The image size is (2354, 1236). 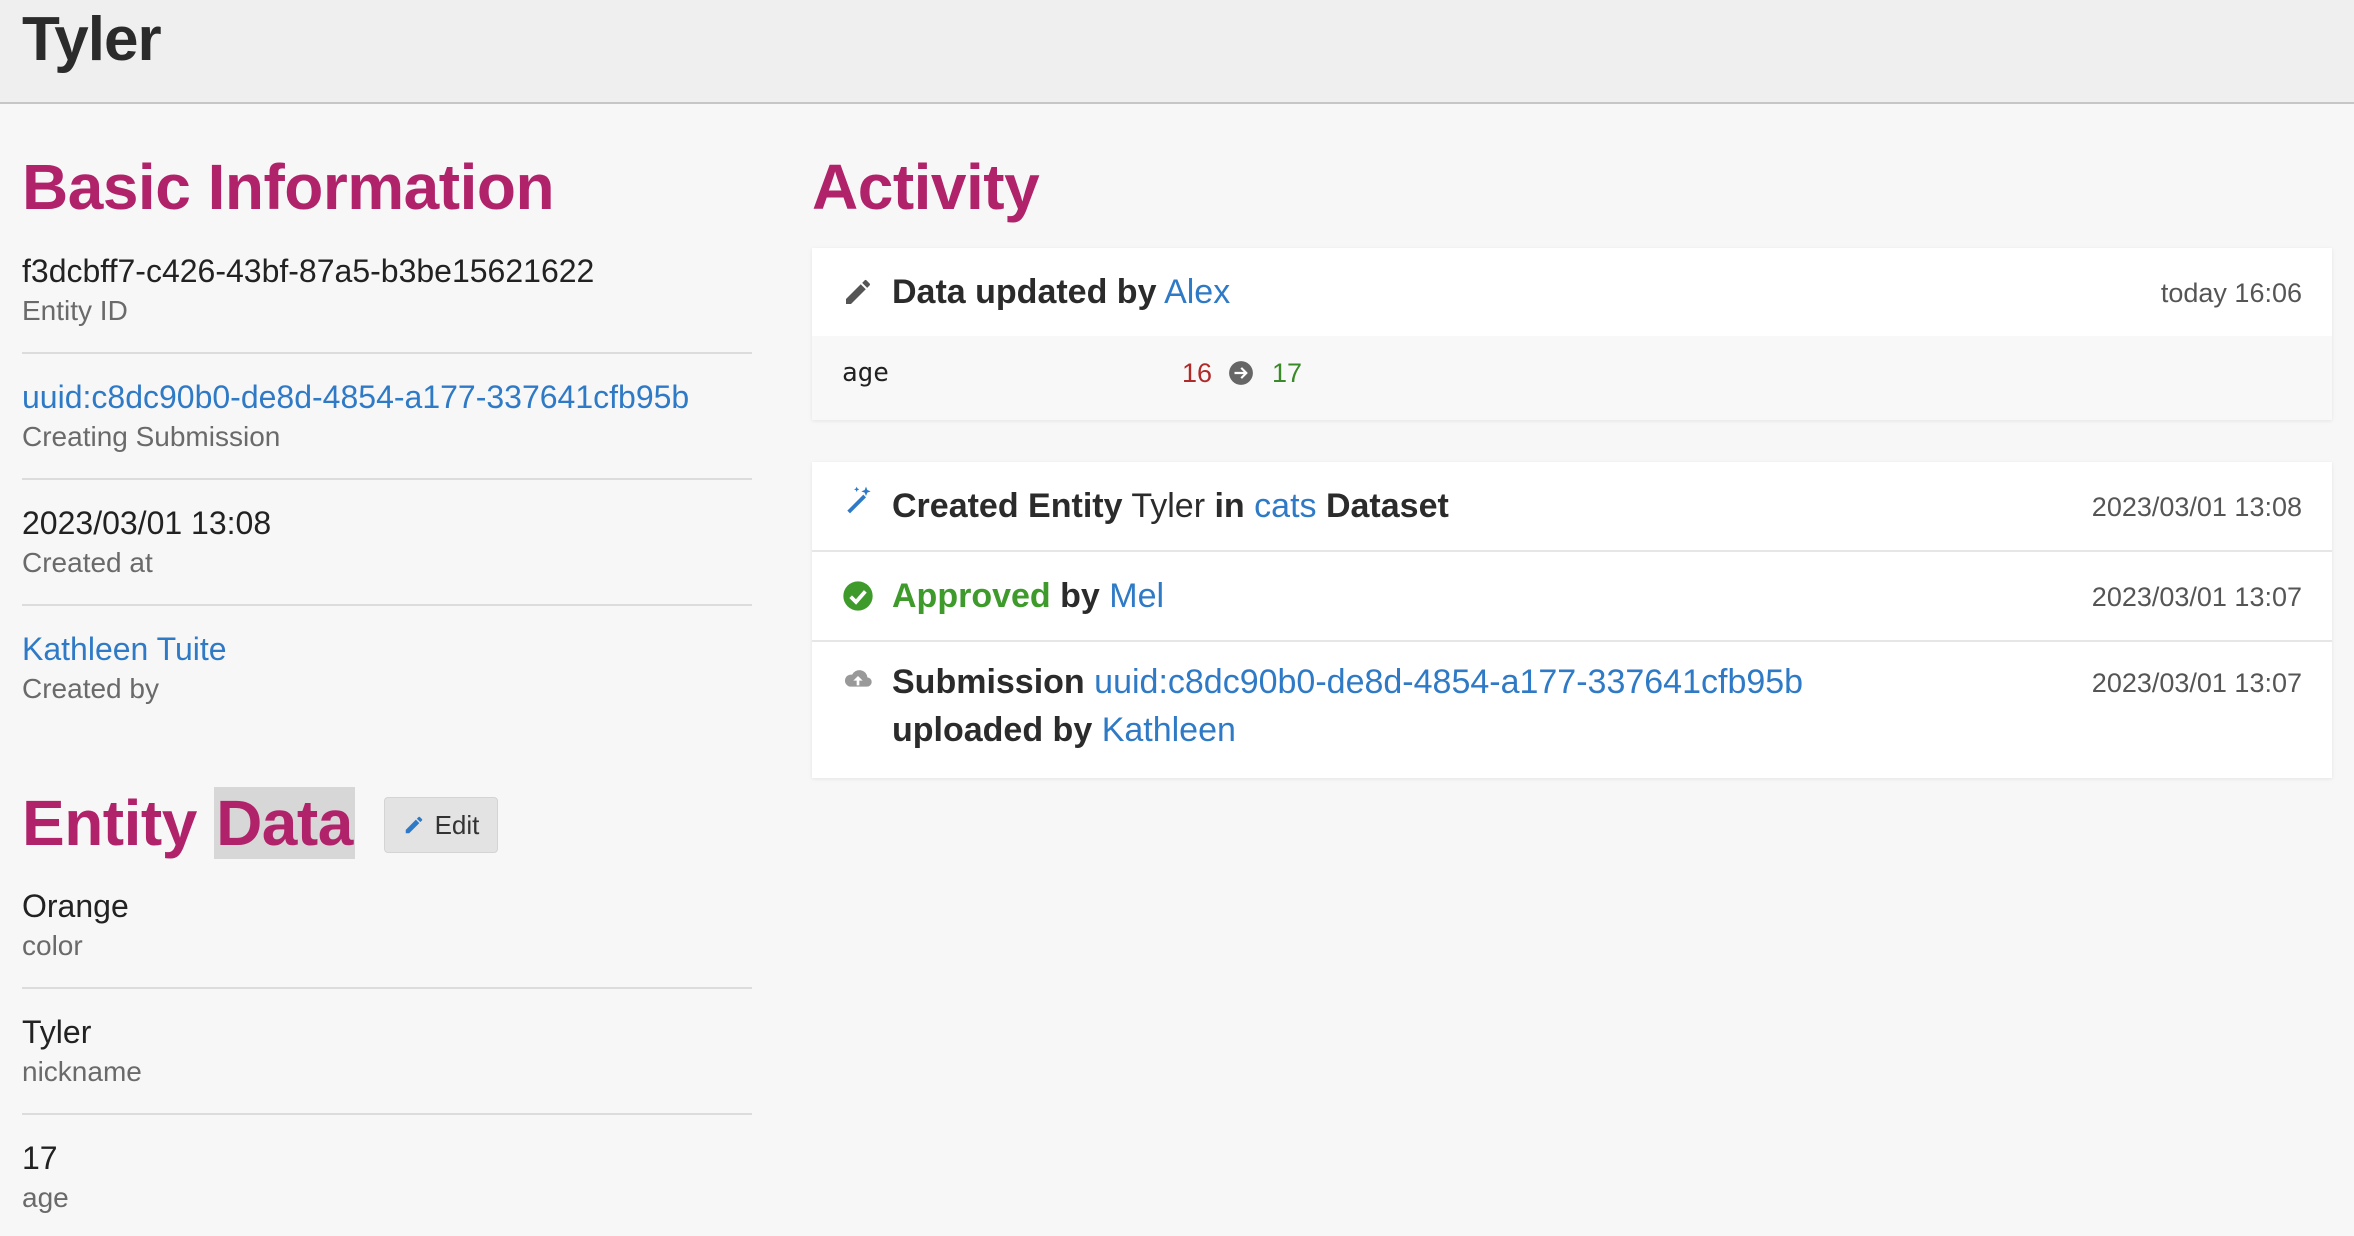 What do you see at coordinates (858, 678) in the screenshot?
I see `cloud-upload-icon` at bounding box center [858, 678].